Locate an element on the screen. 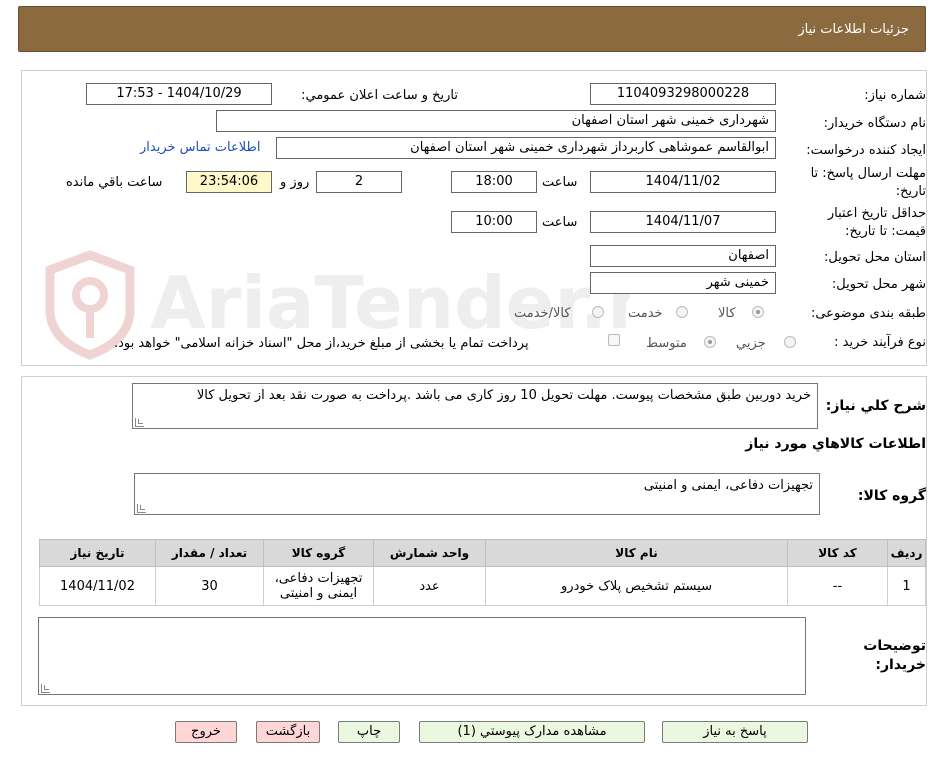 The height and width of the screenshot is (764, 944). buyer-label: نام دستگاه خريدار: is located at coordinates (874, 123).